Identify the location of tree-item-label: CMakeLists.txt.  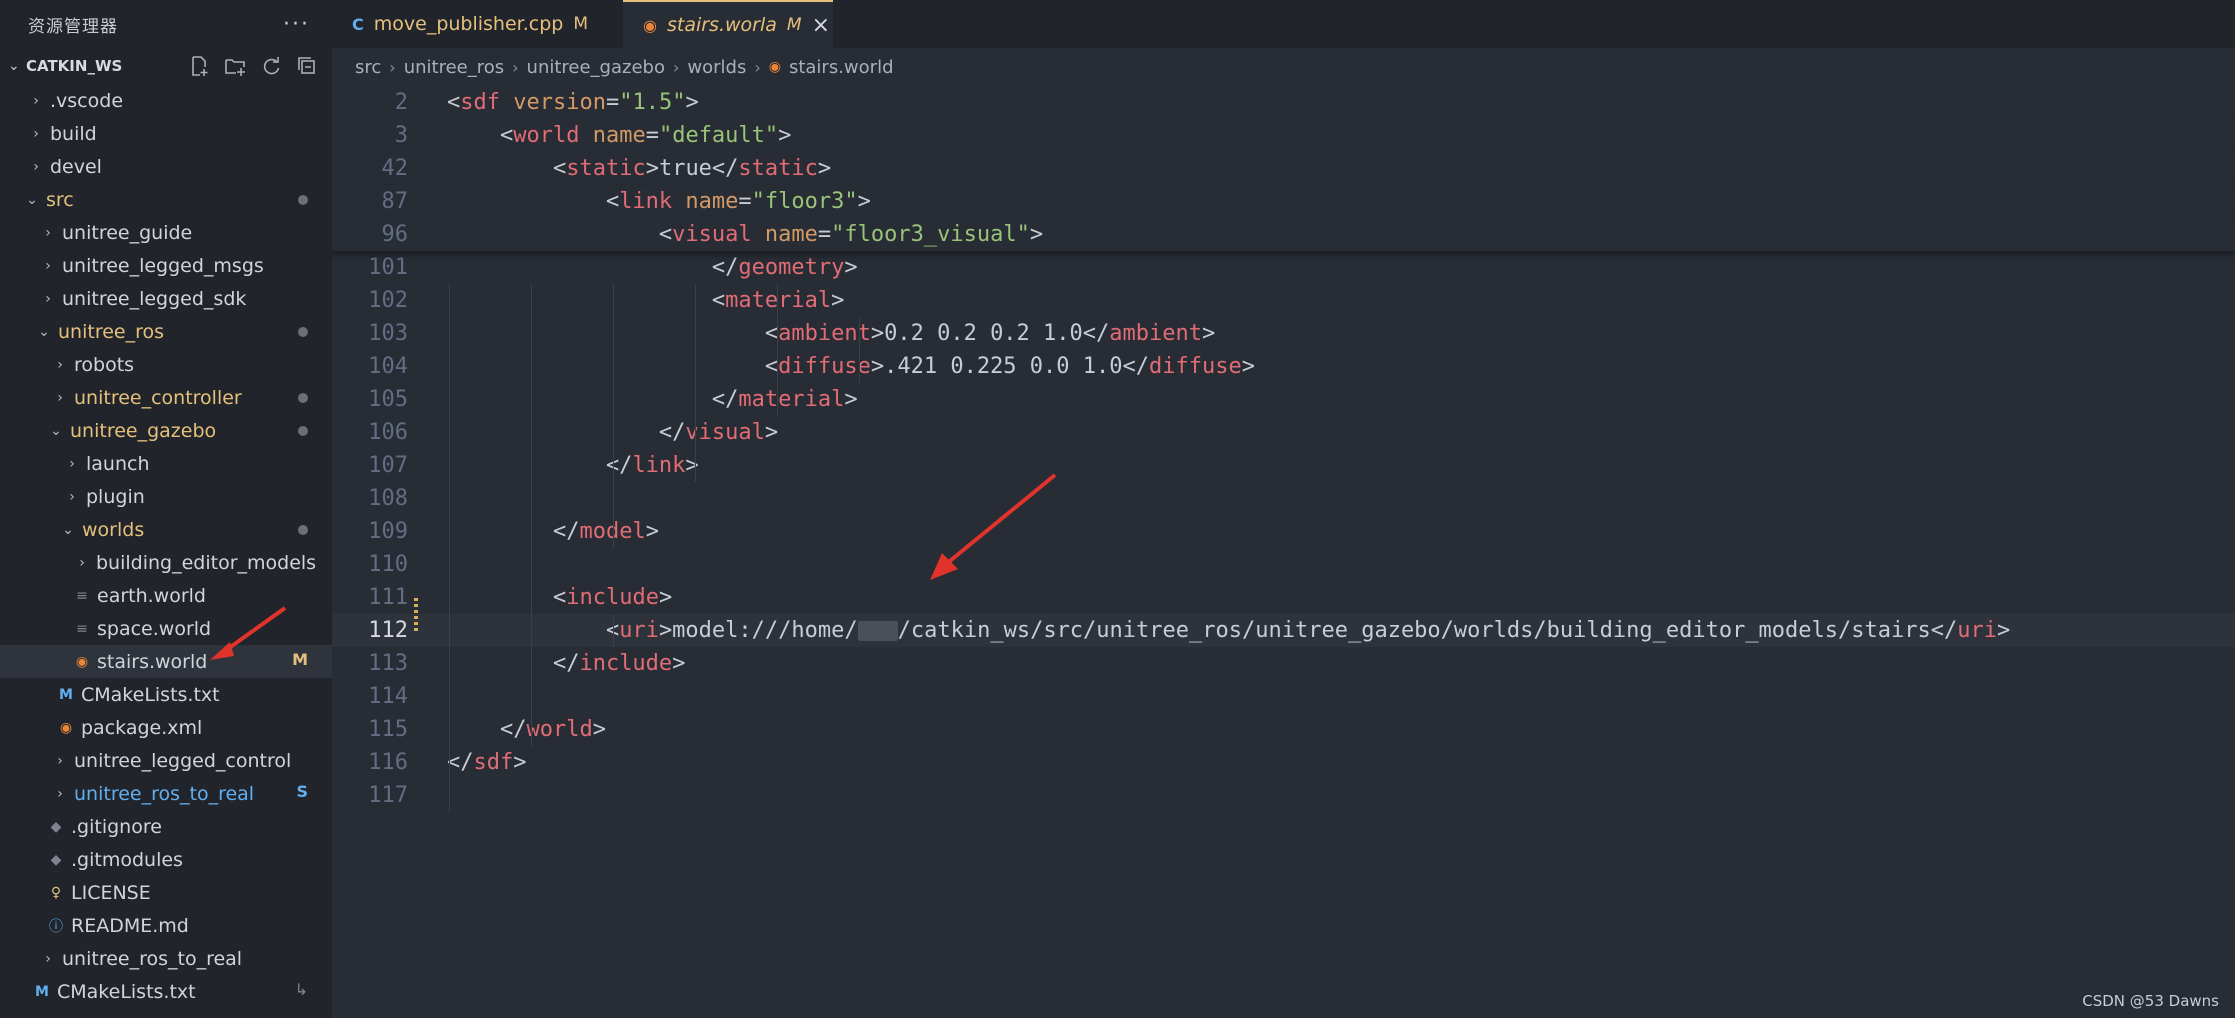
(126, 991).